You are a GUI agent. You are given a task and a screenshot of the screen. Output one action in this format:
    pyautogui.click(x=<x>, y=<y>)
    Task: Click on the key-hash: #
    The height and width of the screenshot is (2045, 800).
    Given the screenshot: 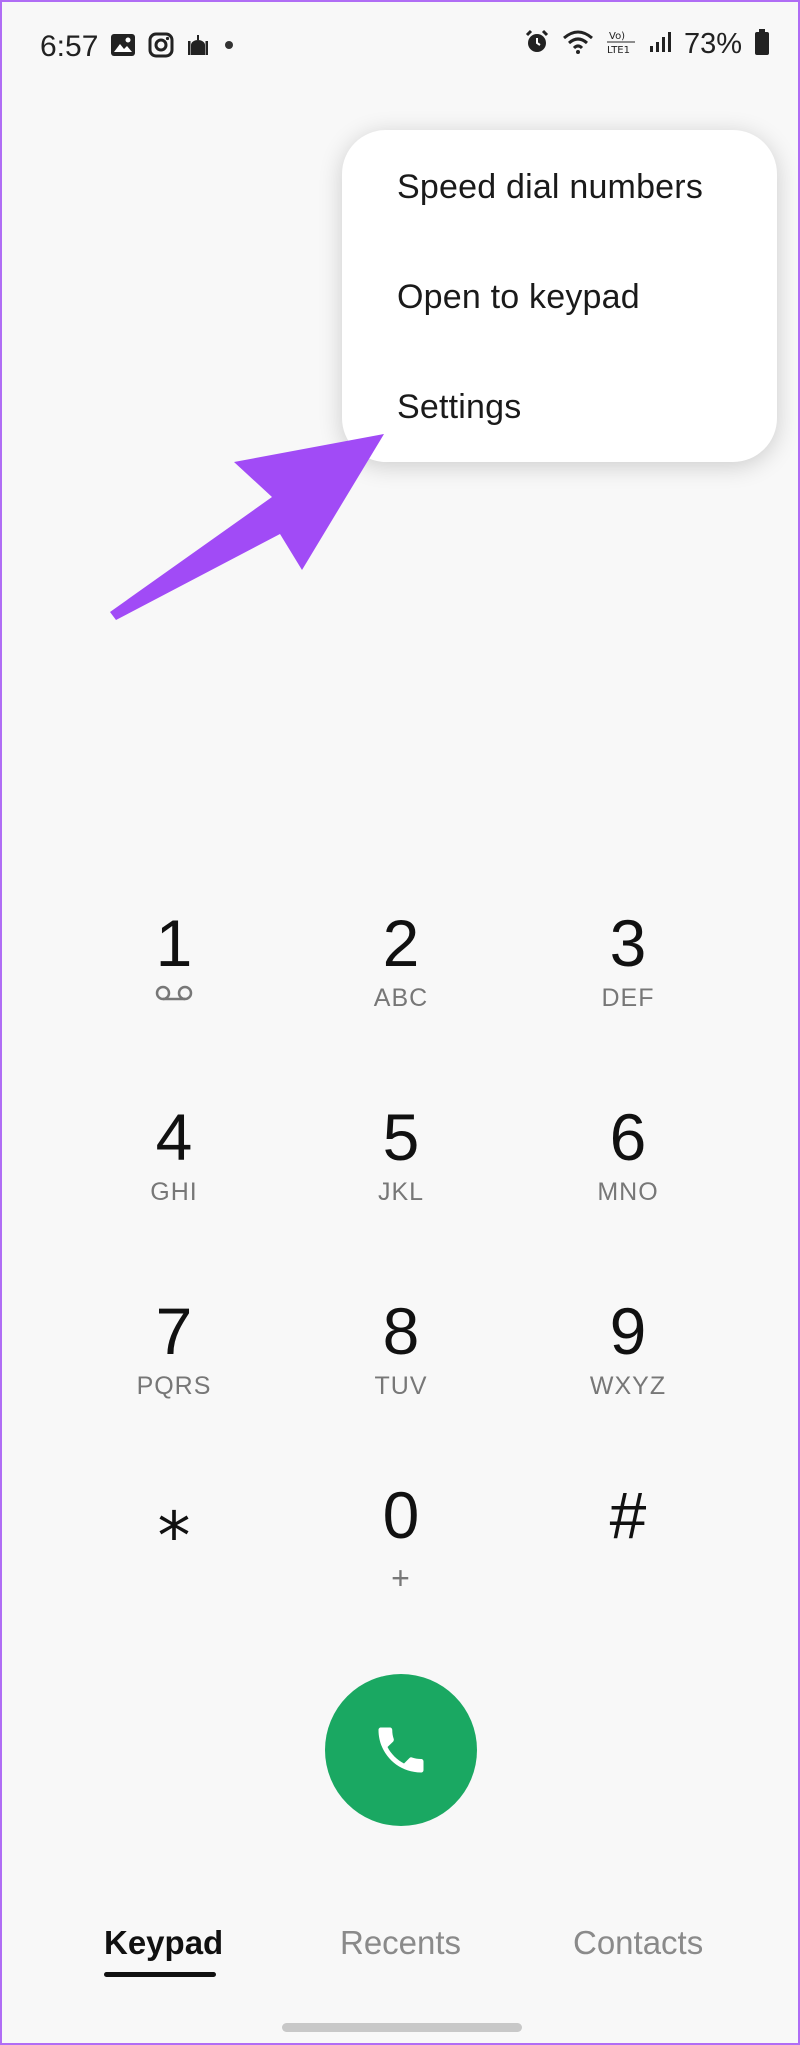 What is the action you would take?
    pyautogui.click(x=628, y=1557)
    